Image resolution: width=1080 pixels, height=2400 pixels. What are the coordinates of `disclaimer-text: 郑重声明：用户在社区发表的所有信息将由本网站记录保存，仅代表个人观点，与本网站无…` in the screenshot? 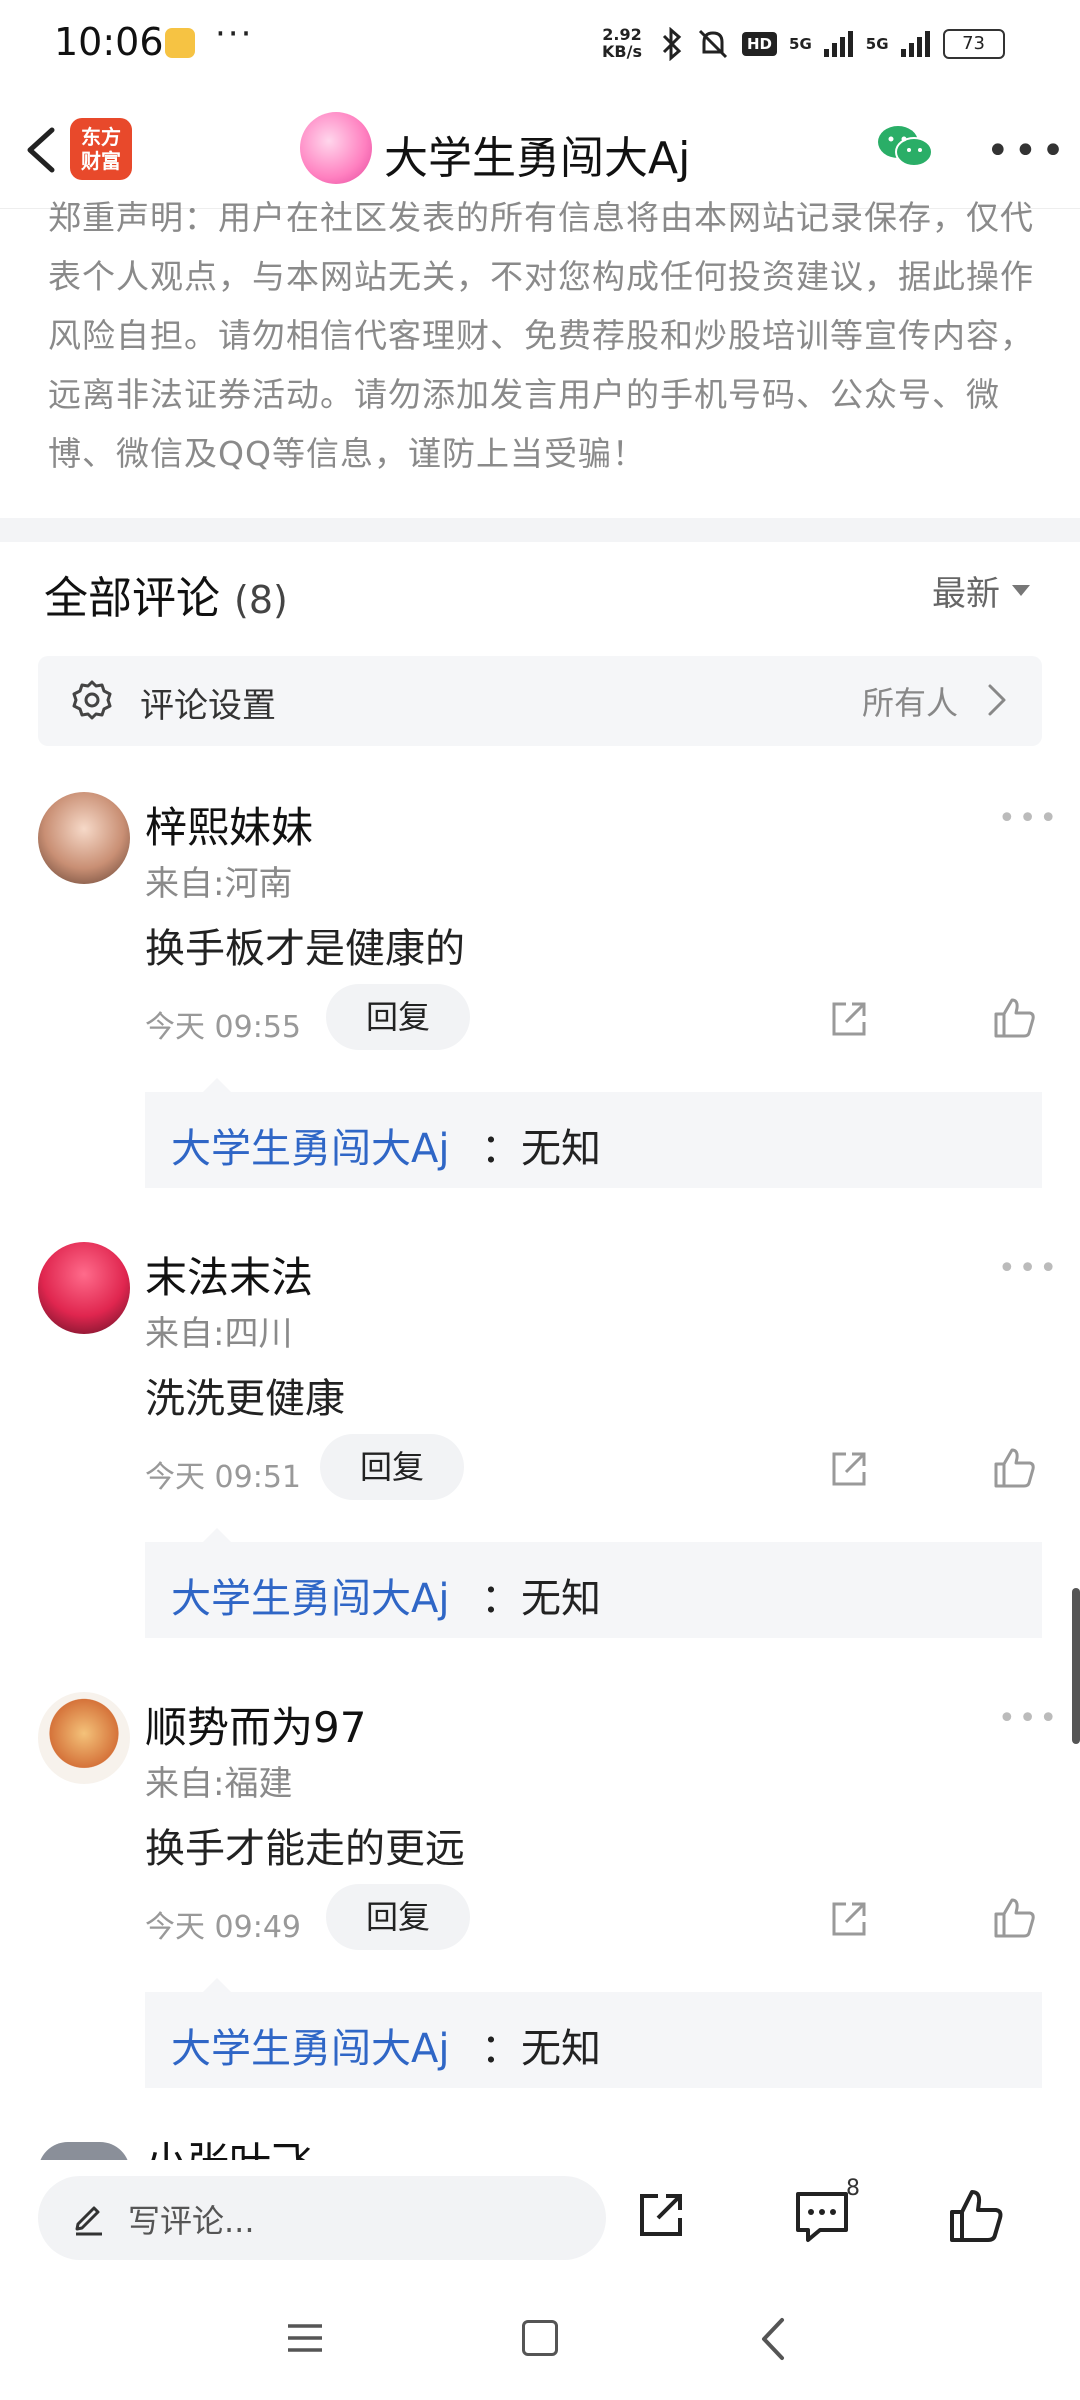 It's located at (541, 335).